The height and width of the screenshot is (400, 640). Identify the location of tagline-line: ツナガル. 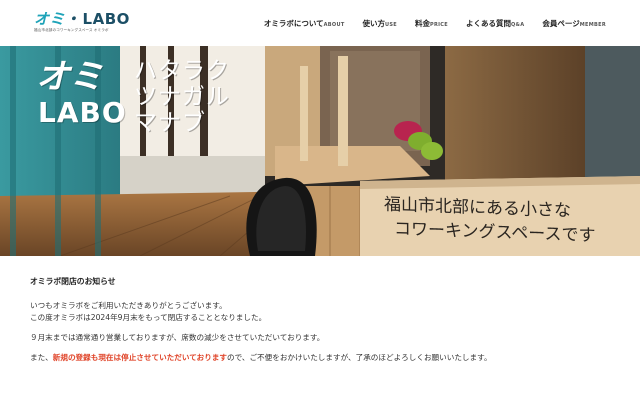
(182, 97).